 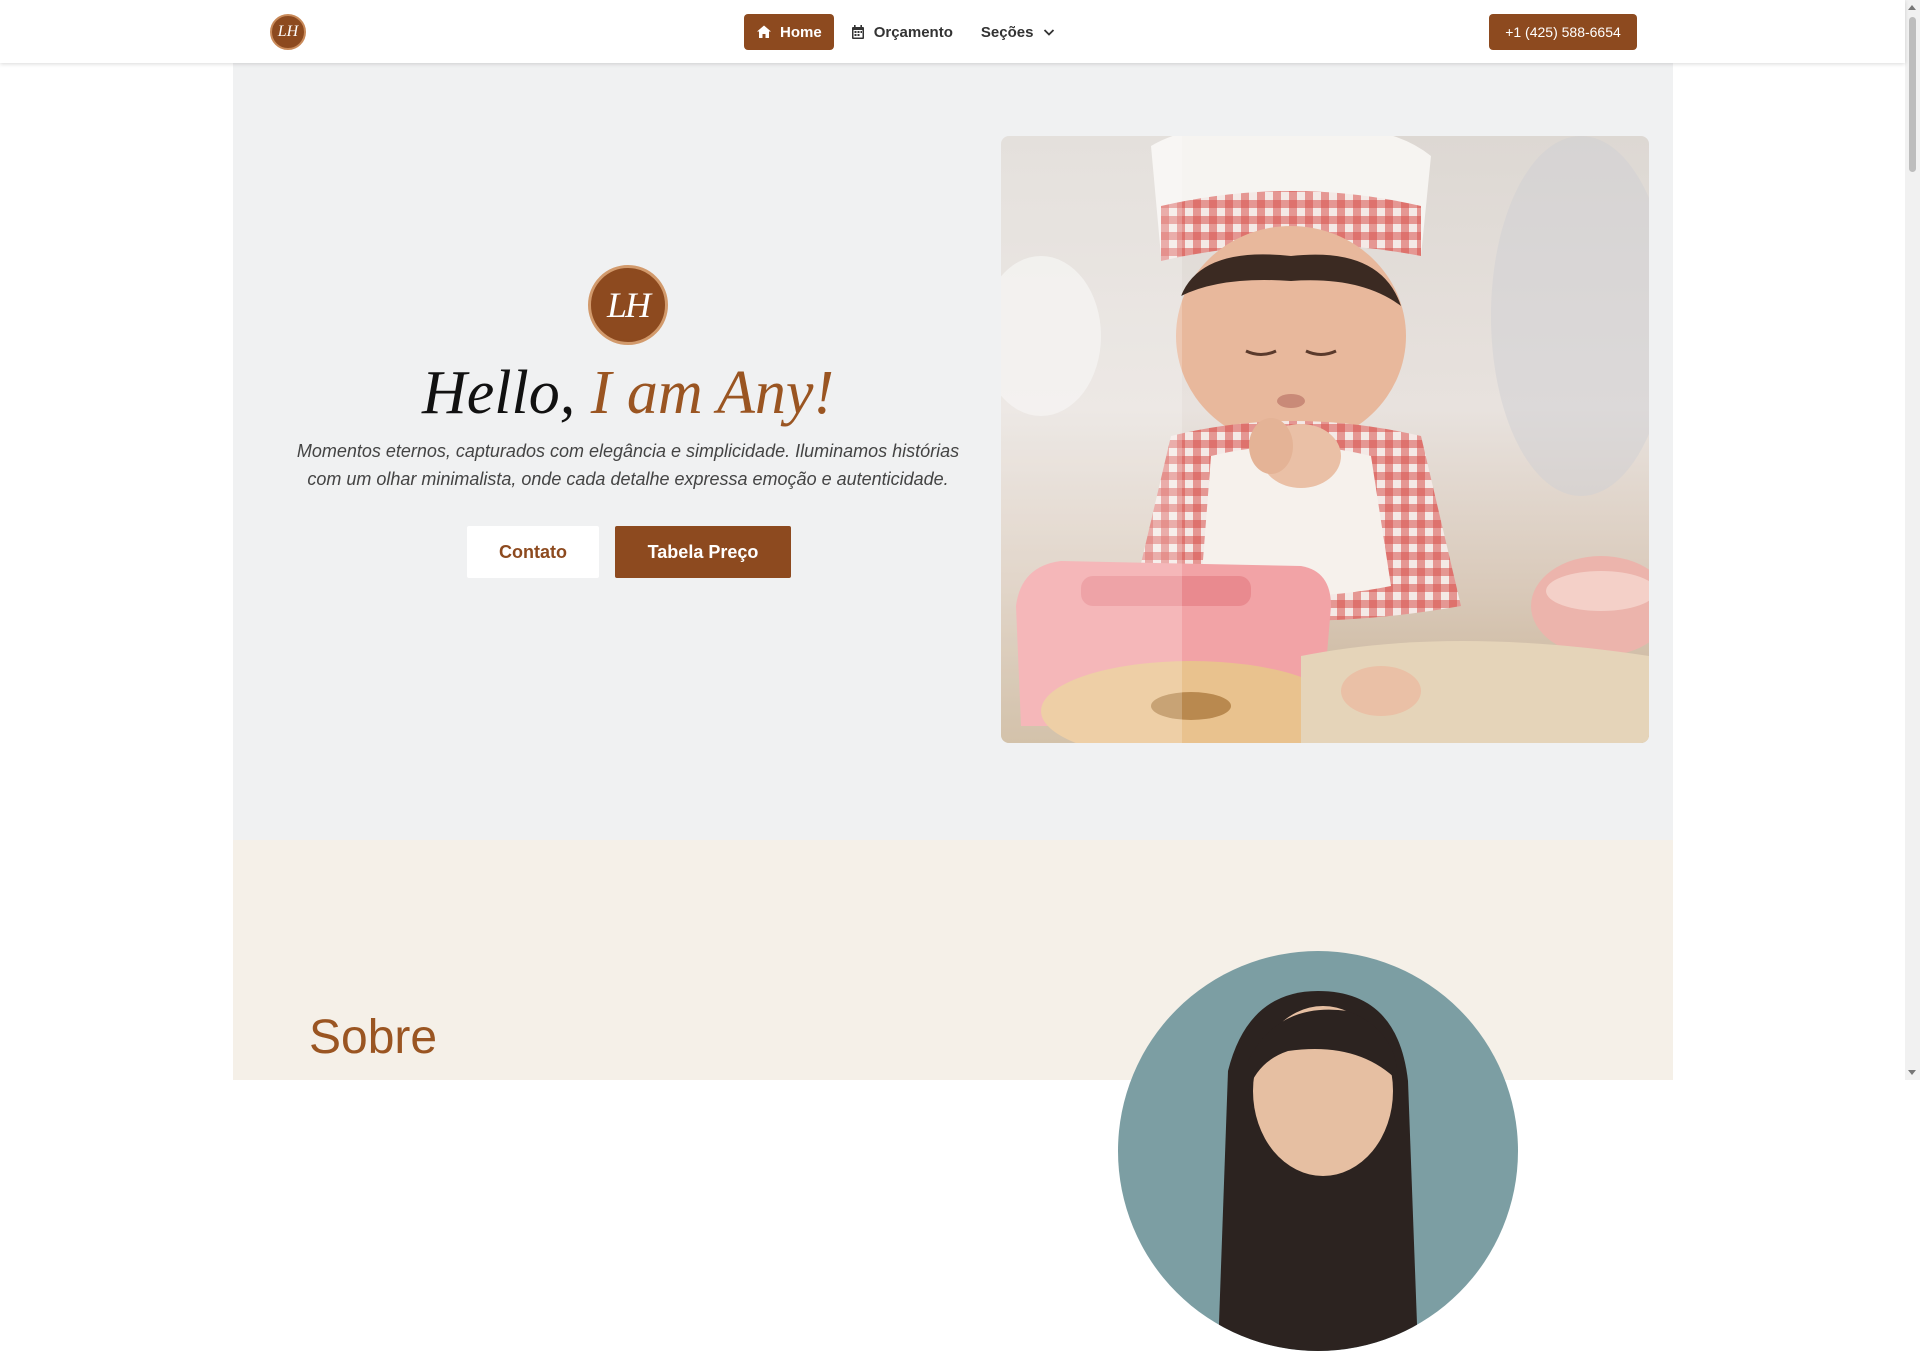 I want to click on pricing-button: Tabela Preço, so click(x=703, y=552).